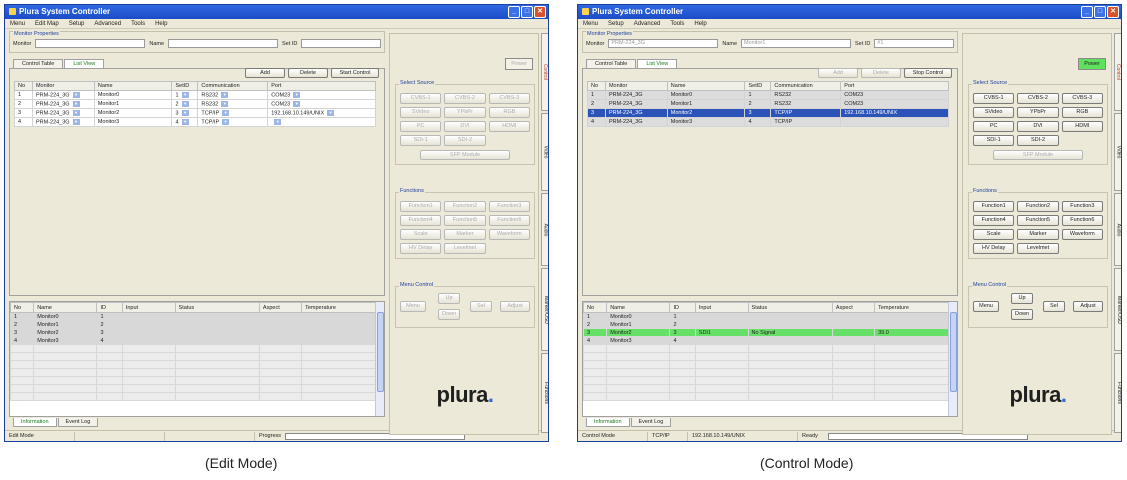 The width and height of the screenshot is (1127, 480). I want to click on source-button: DVI, so click(465, 126).